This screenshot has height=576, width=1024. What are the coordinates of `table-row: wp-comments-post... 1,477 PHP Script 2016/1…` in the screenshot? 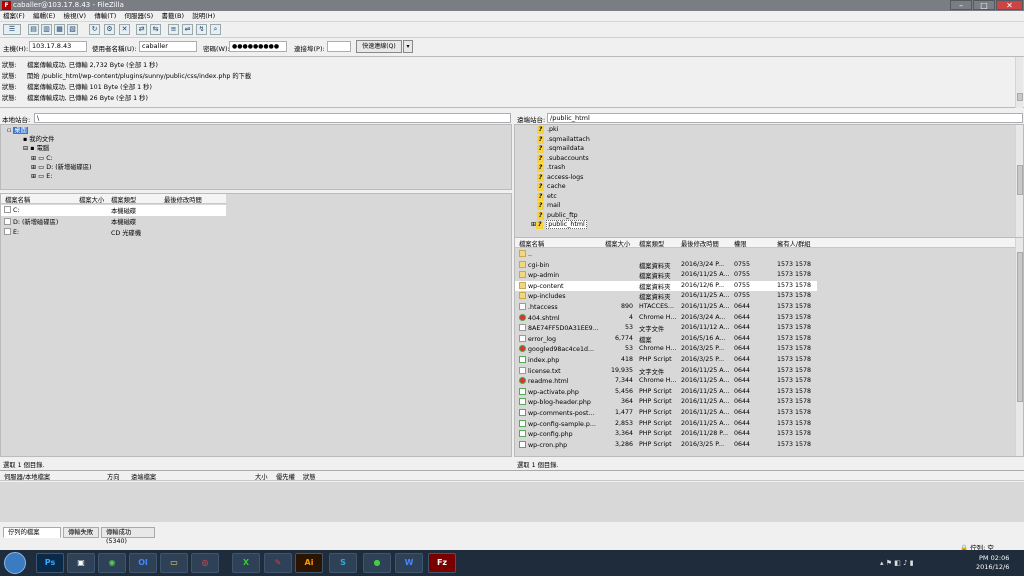 It's located at (666, 413).